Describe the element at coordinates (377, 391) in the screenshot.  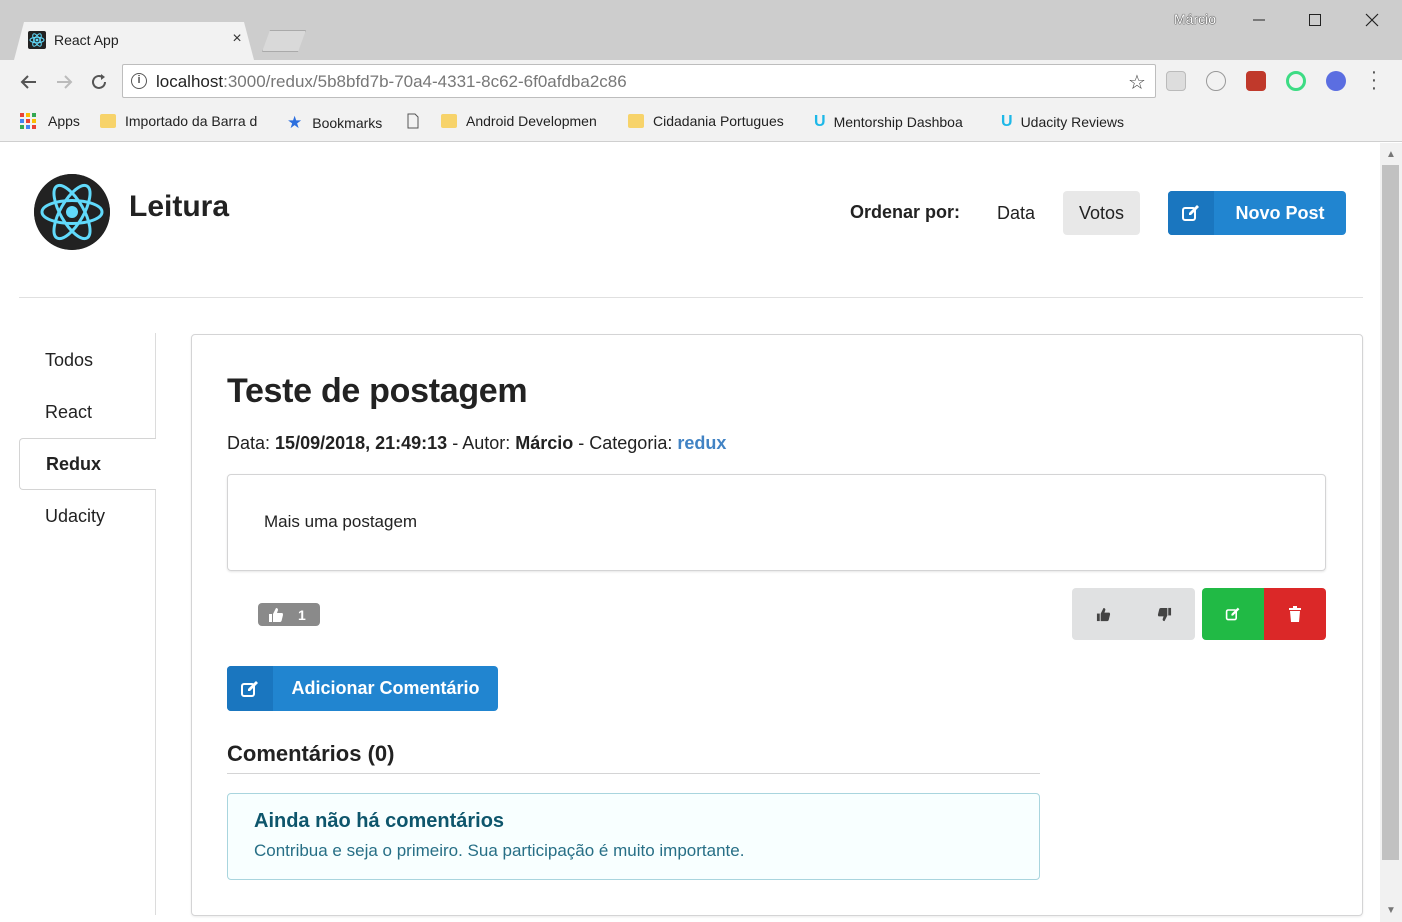
I see `post-title: Teste de postagem` at that location.